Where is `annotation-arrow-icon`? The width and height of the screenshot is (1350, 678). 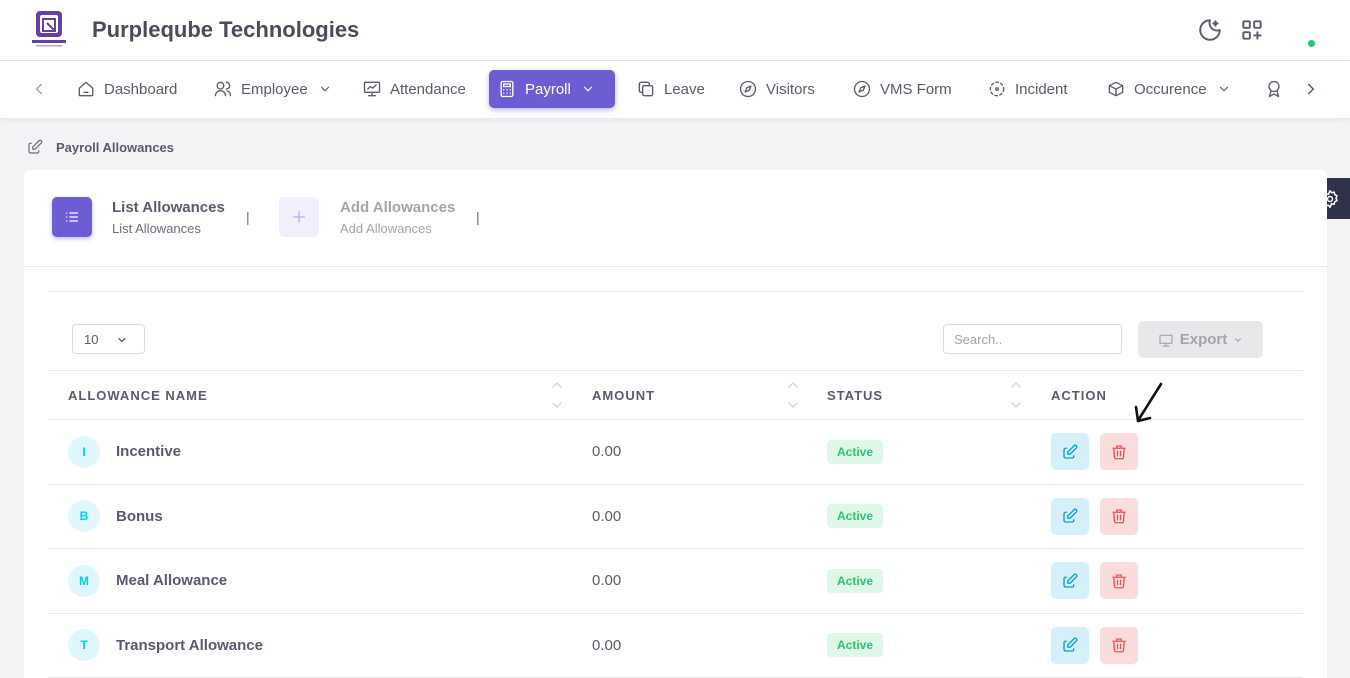
annotation-arrow-icon is located at coordinates (1148, 402).